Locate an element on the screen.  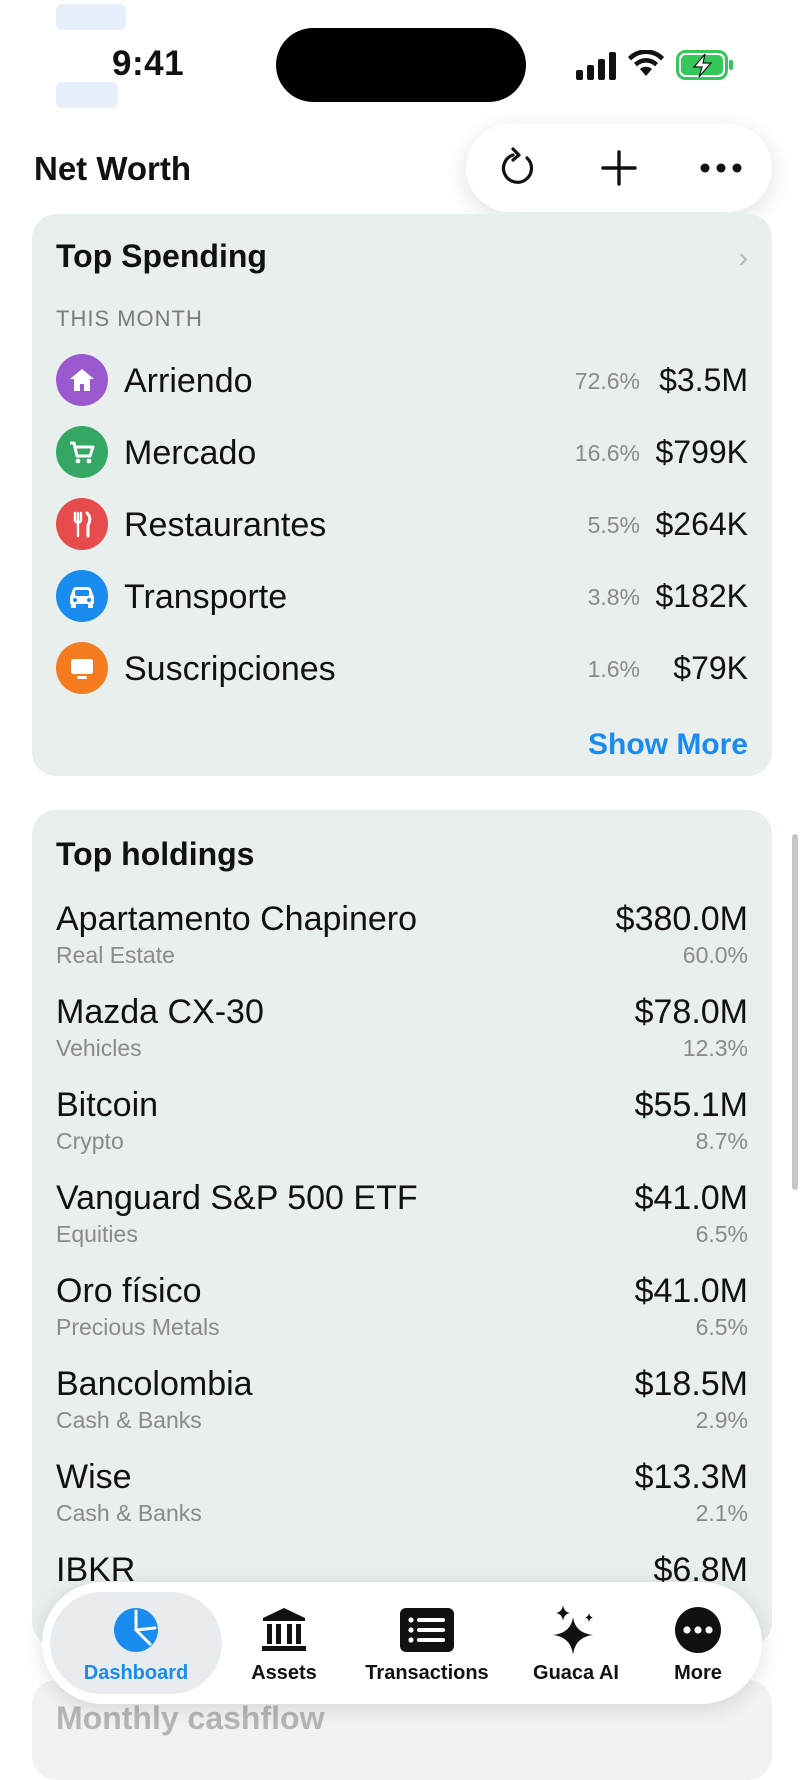
holding-category: Precious Metals is located at coordinates (138, 1327).